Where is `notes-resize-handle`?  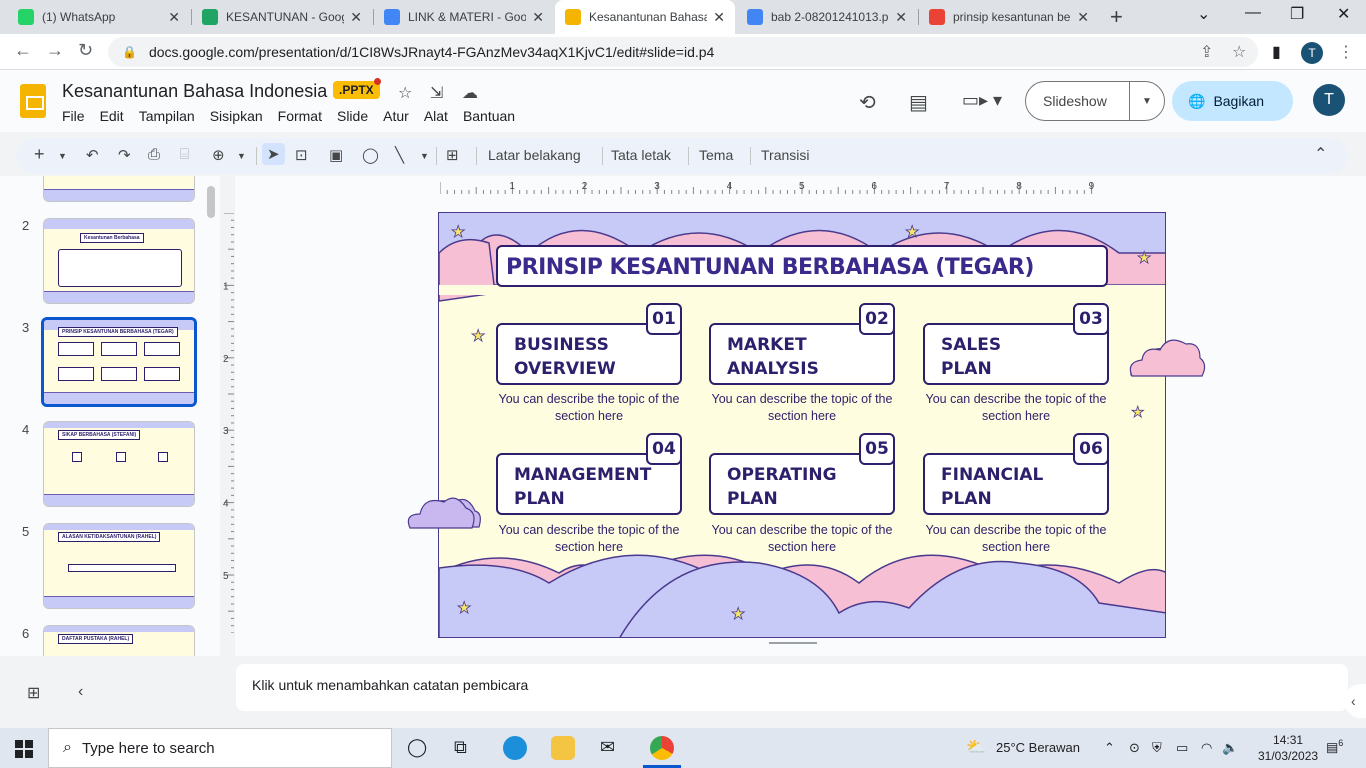 notes-resize-handle is located at coordinates (793, 643).